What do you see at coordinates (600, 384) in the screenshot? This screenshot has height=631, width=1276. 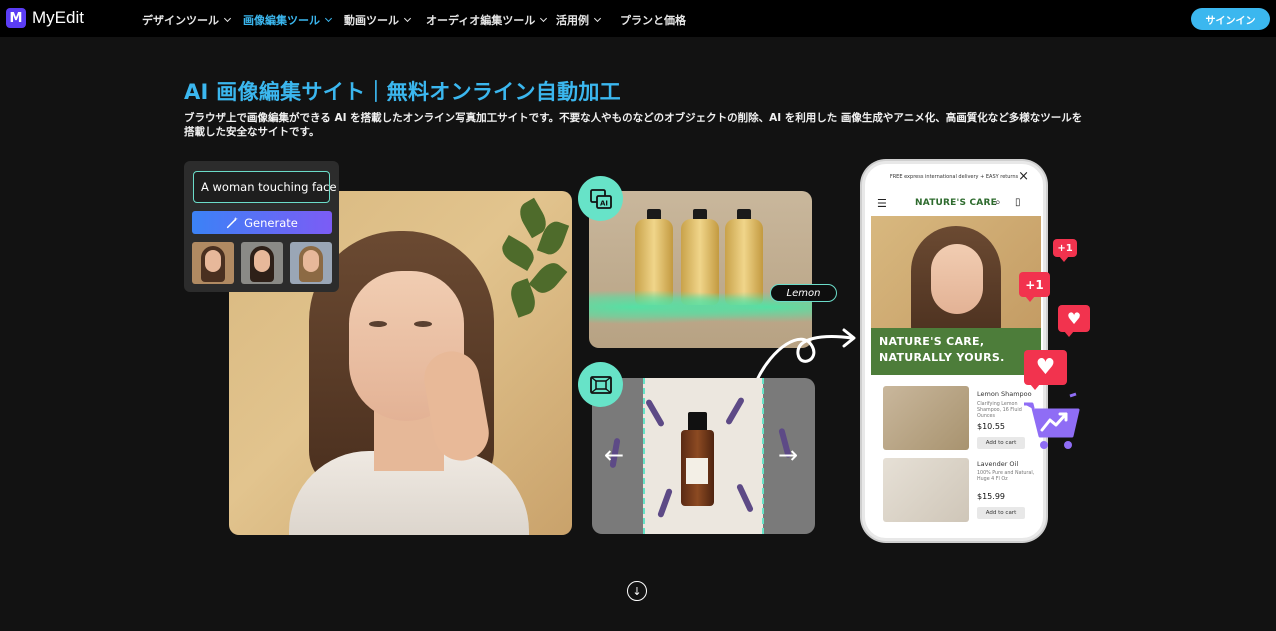 I see `expand-icon` at bounding box center [600, 384].